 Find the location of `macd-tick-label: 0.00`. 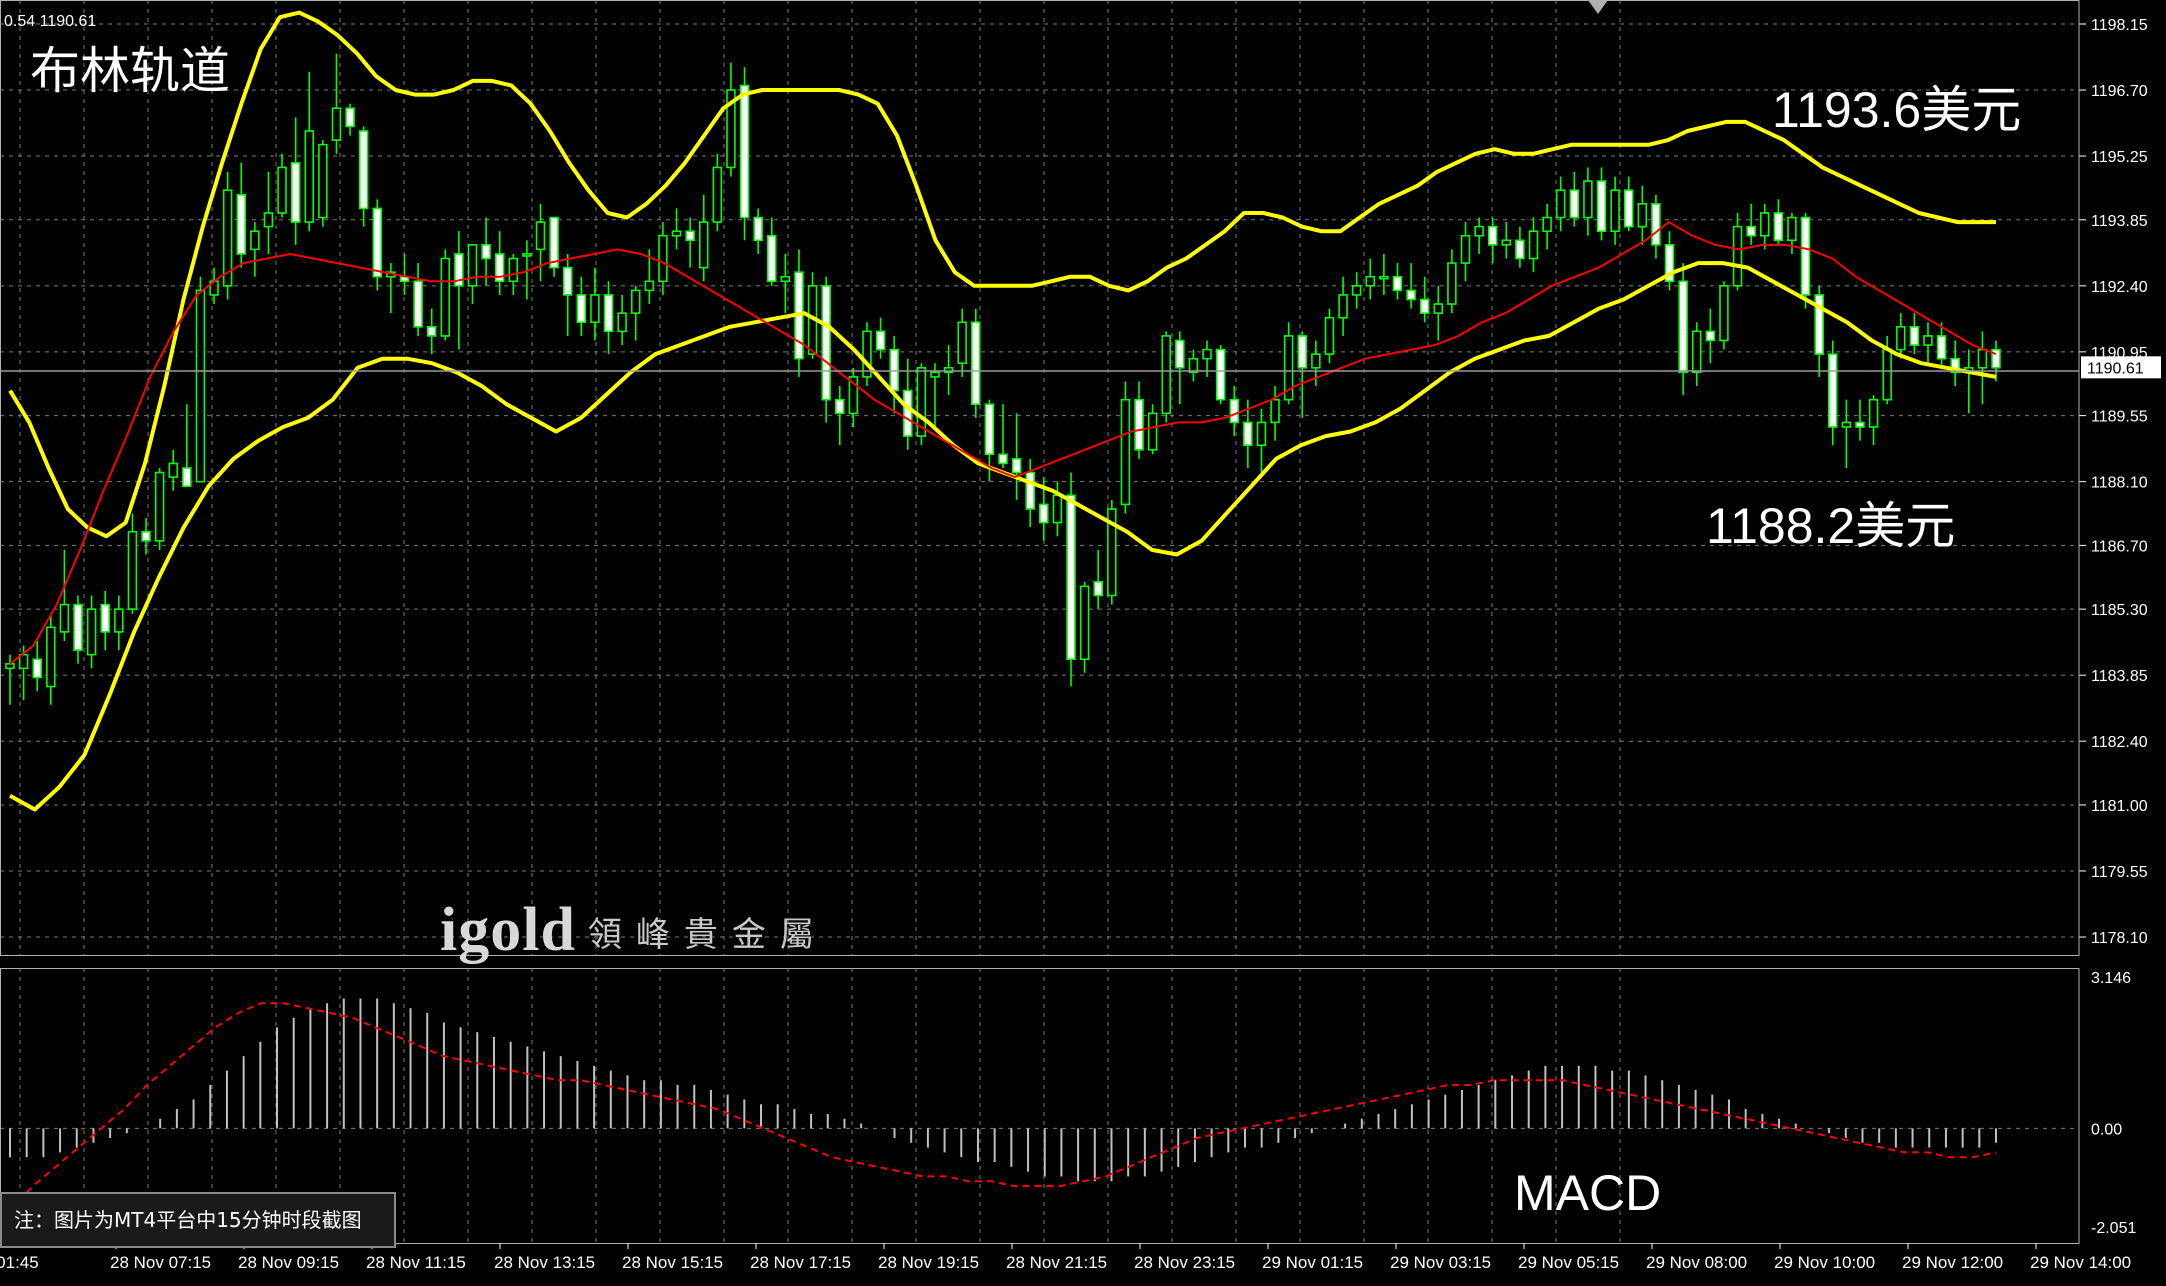

macd-tick-label: 0.00 is located at coordinates (2106, 1129).